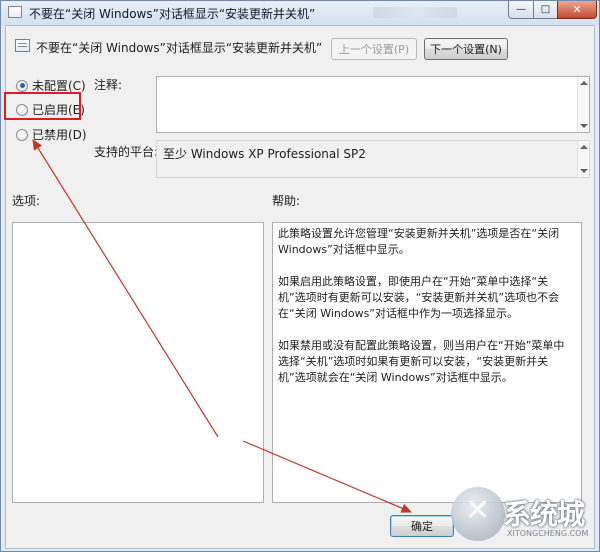 The image size is (600, 552). I want to click on blurred-title-area, so click(415, 12).